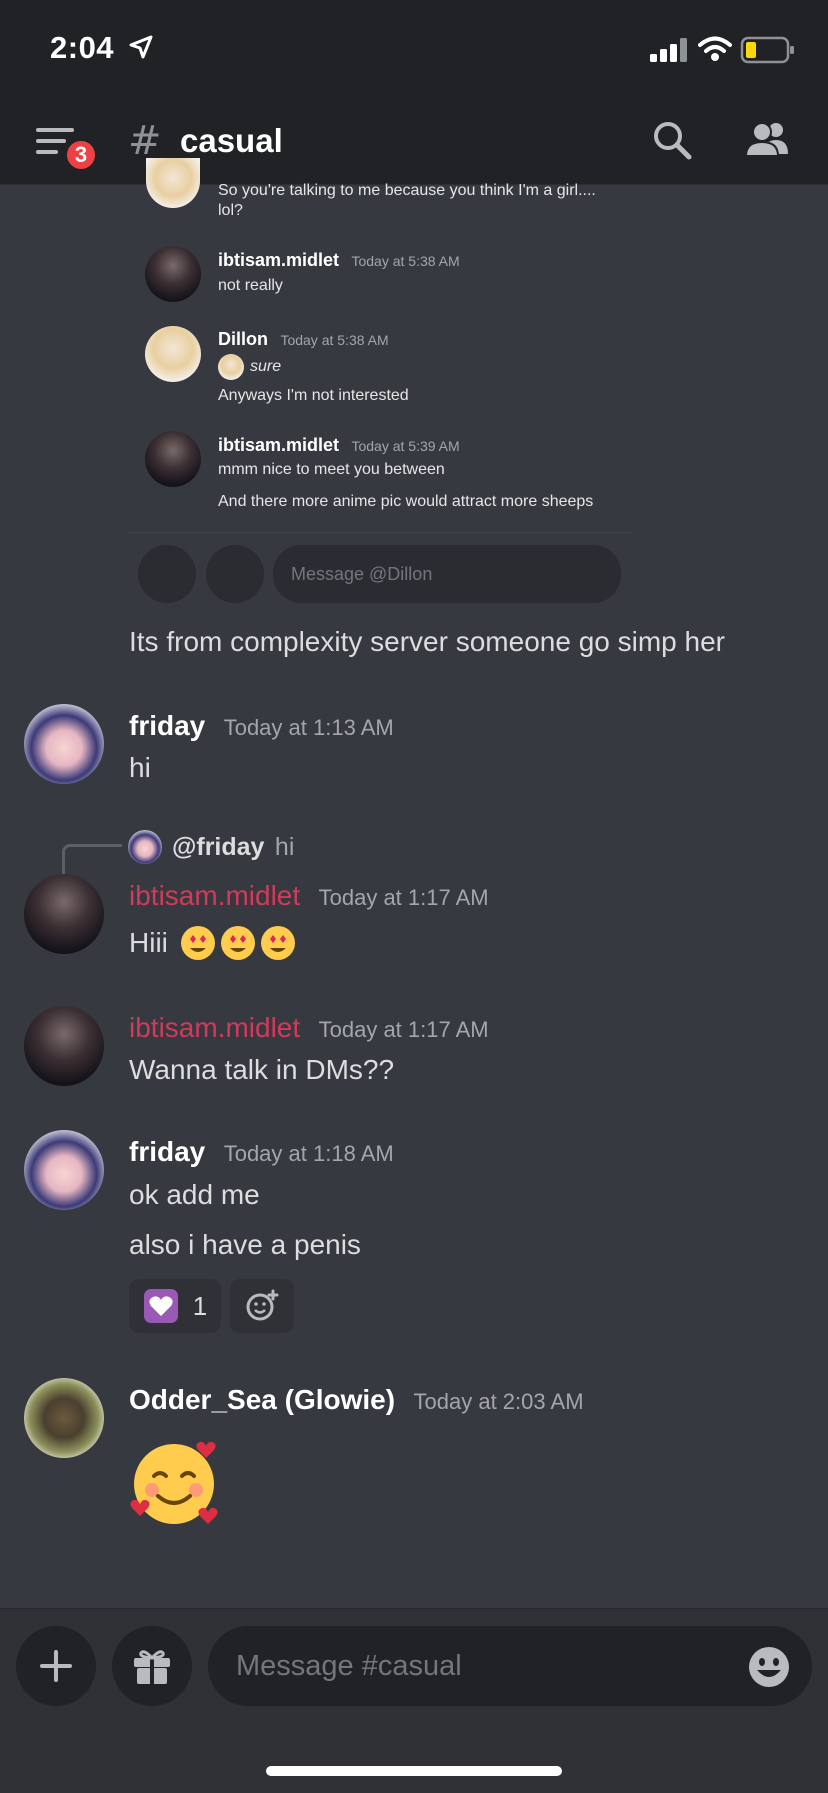 The width and height of the screenshot is (828, 1793). I want to click on message-header: friday Today at 1:18 AM, so click(261, 1151).